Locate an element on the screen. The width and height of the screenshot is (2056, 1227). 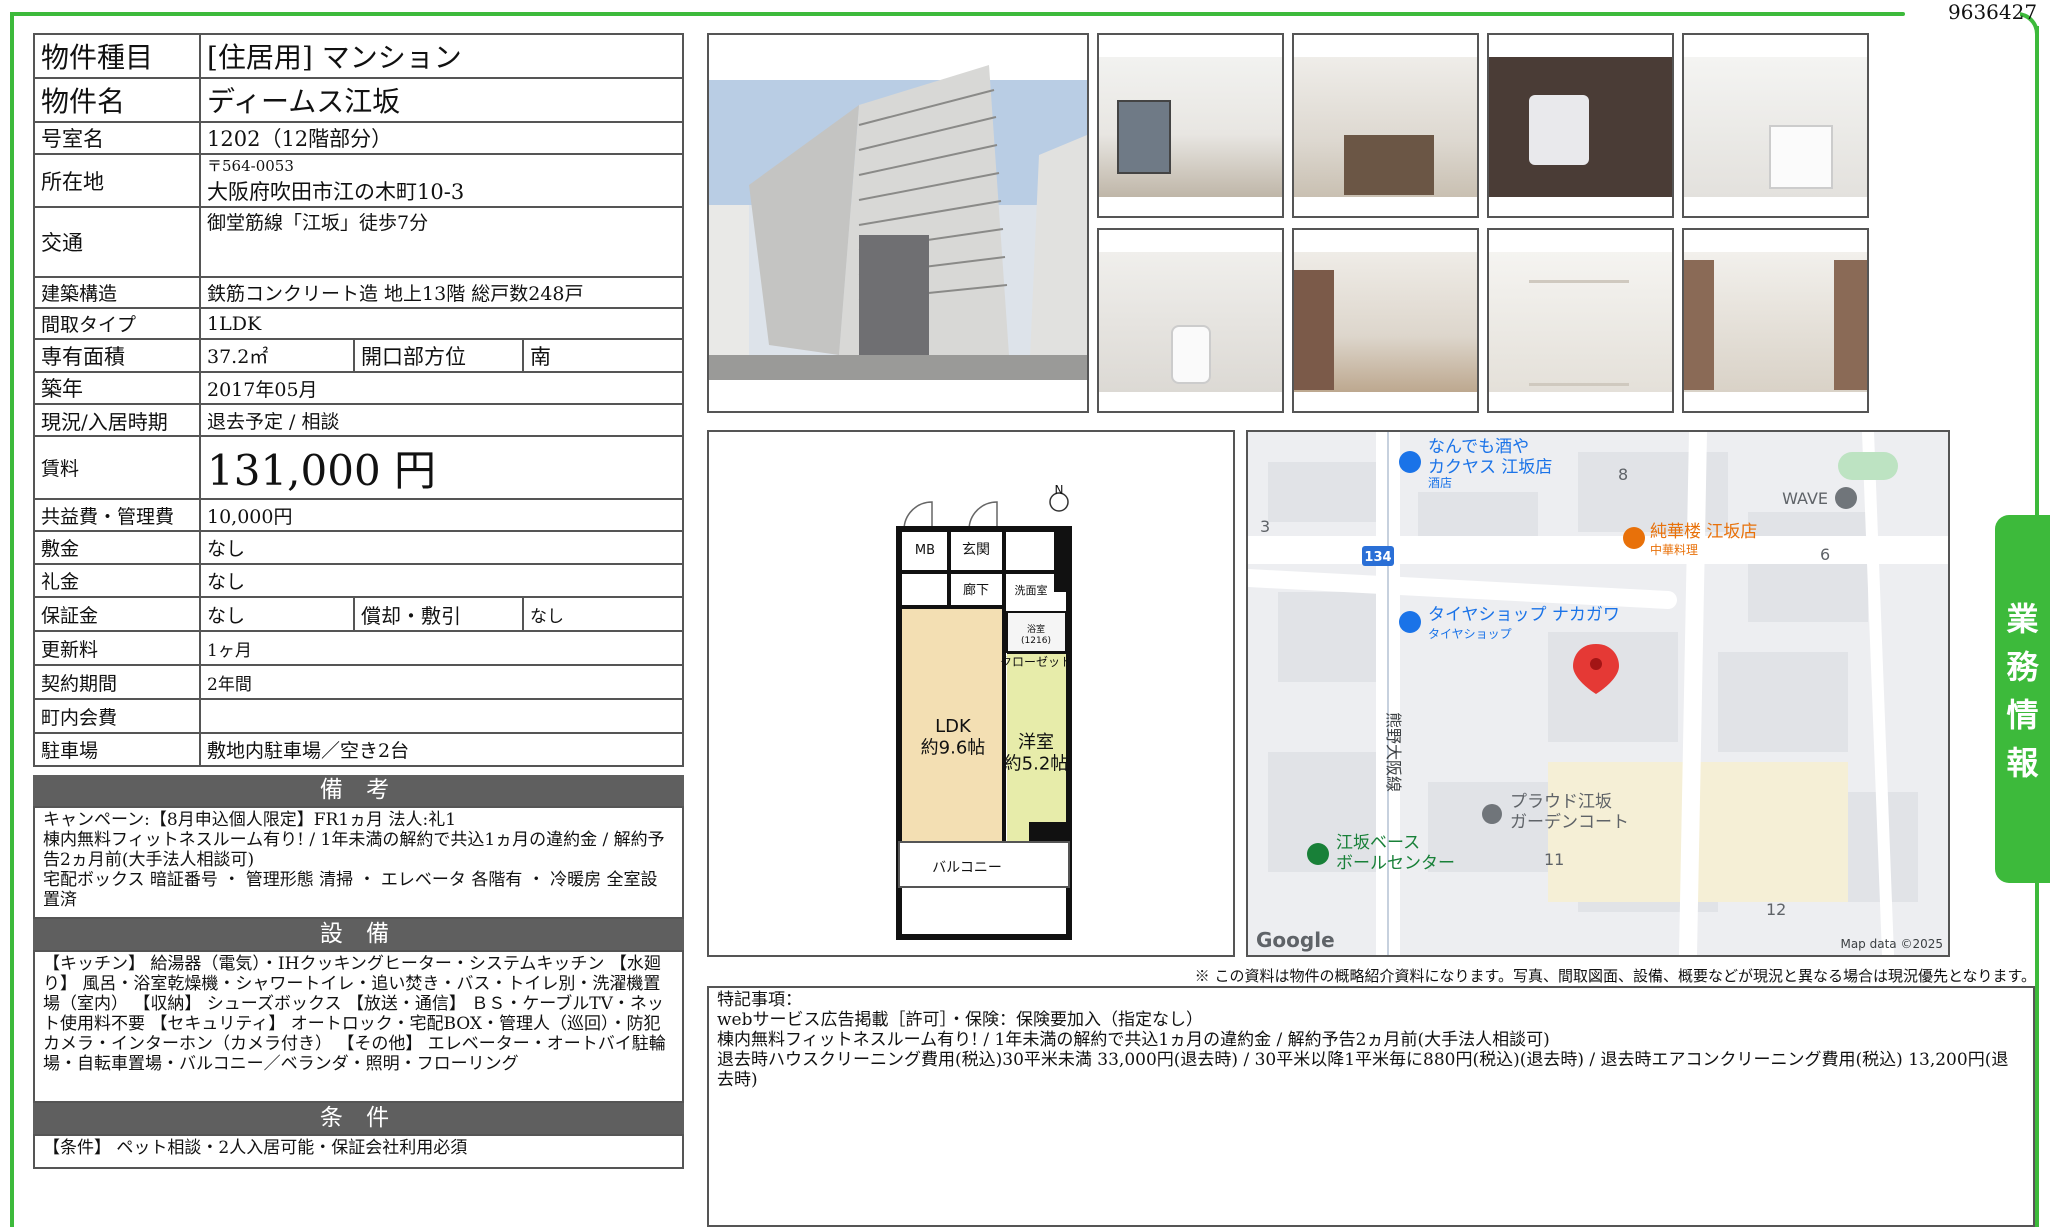
balcony-label: バルコニー is located at coordinates (967, 868).